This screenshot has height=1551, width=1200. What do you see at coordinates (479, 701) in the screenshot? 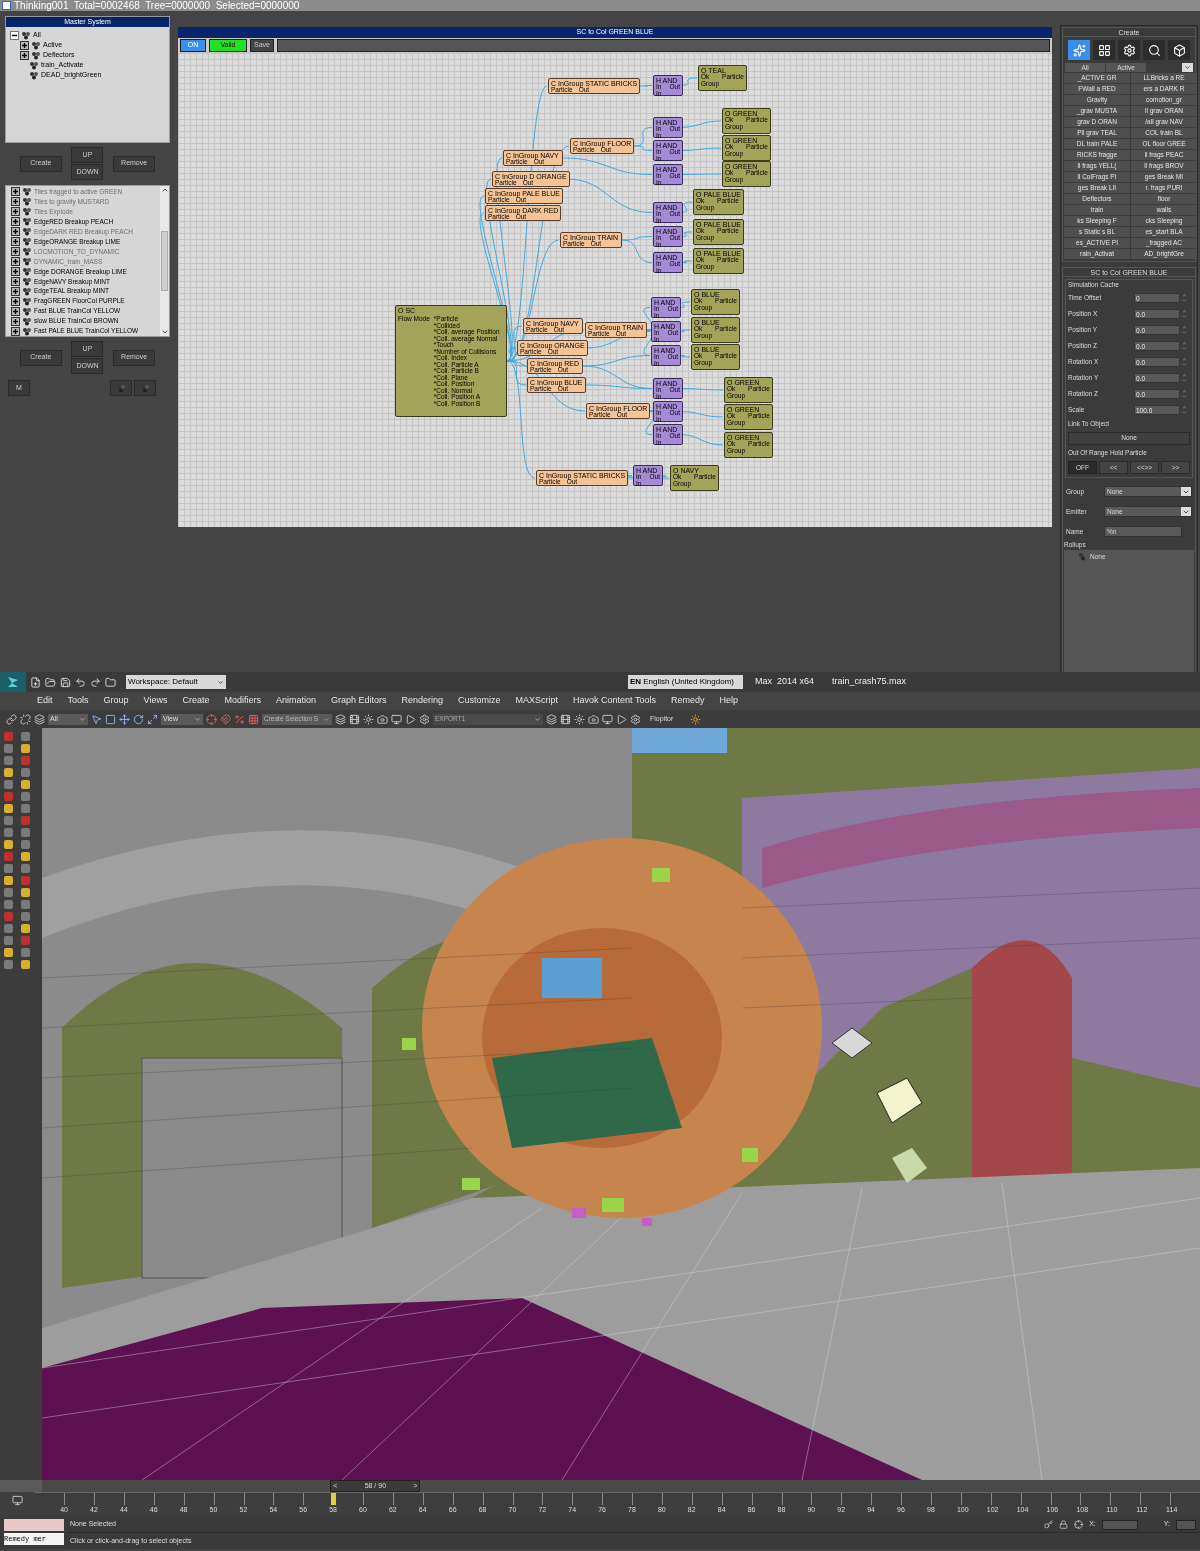
I see `menu-item: Customize` at bounding box center [479, 701].